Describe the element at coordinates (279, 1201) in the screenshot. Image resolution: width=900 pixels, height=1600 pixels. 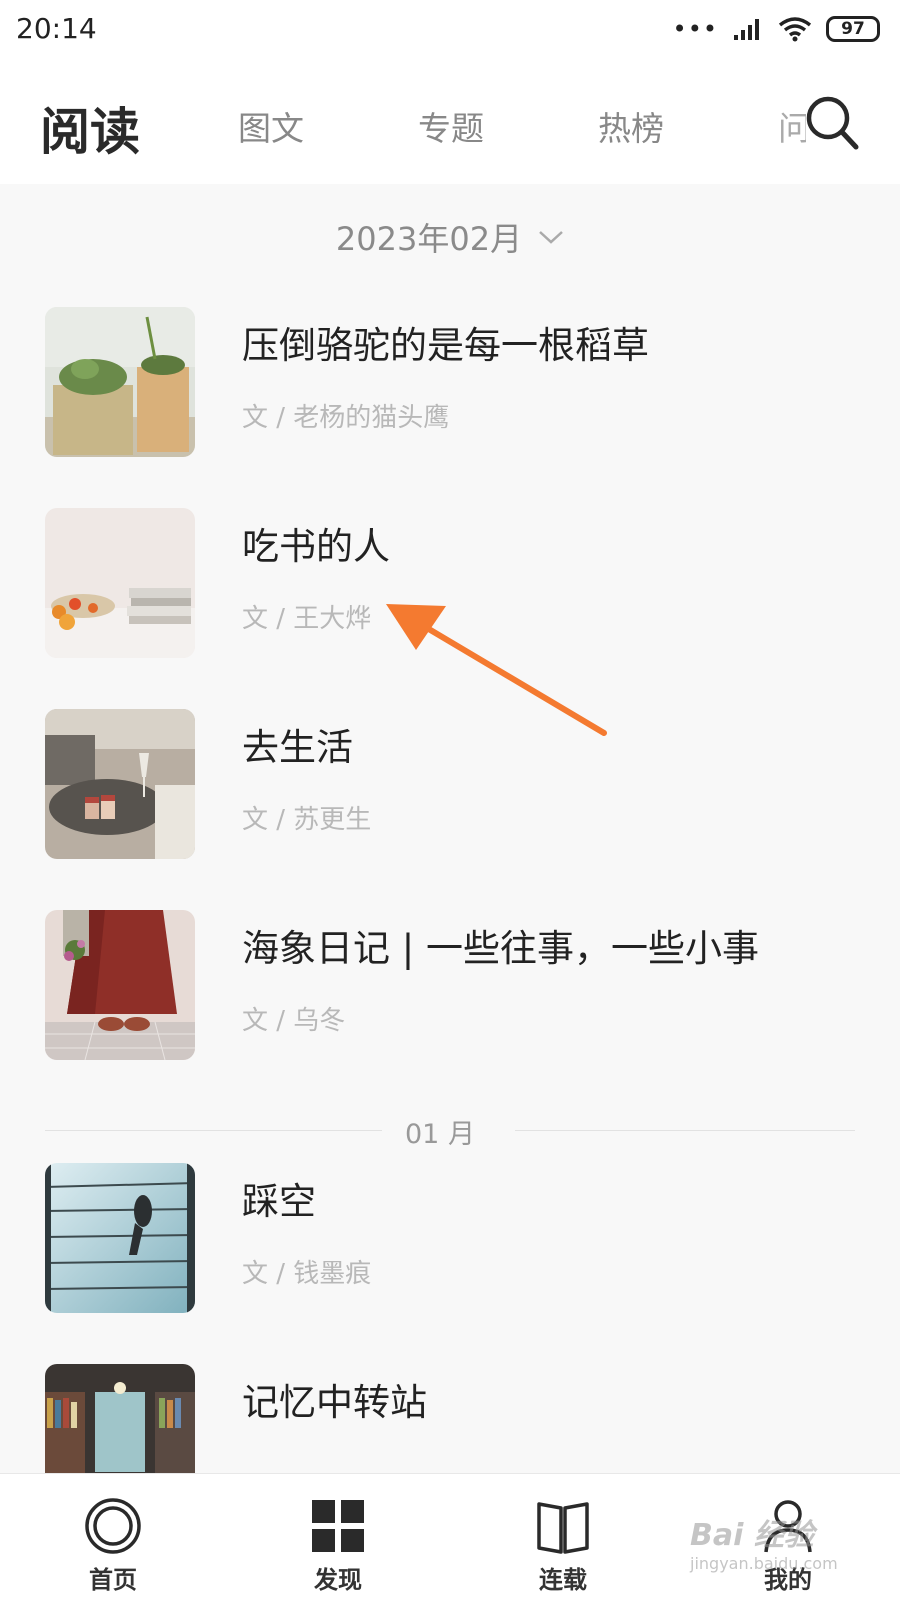
I see `article-title: 踩空` at that location.